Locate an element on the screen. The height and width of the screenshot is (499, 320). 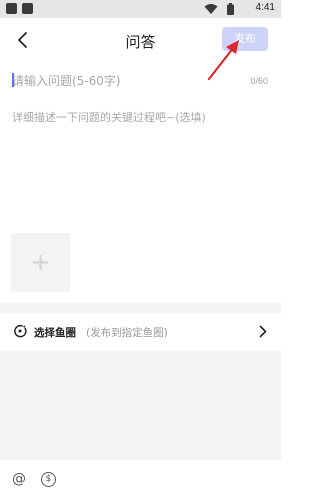
status-time: 4:41 is located at coordinates (265, 7).